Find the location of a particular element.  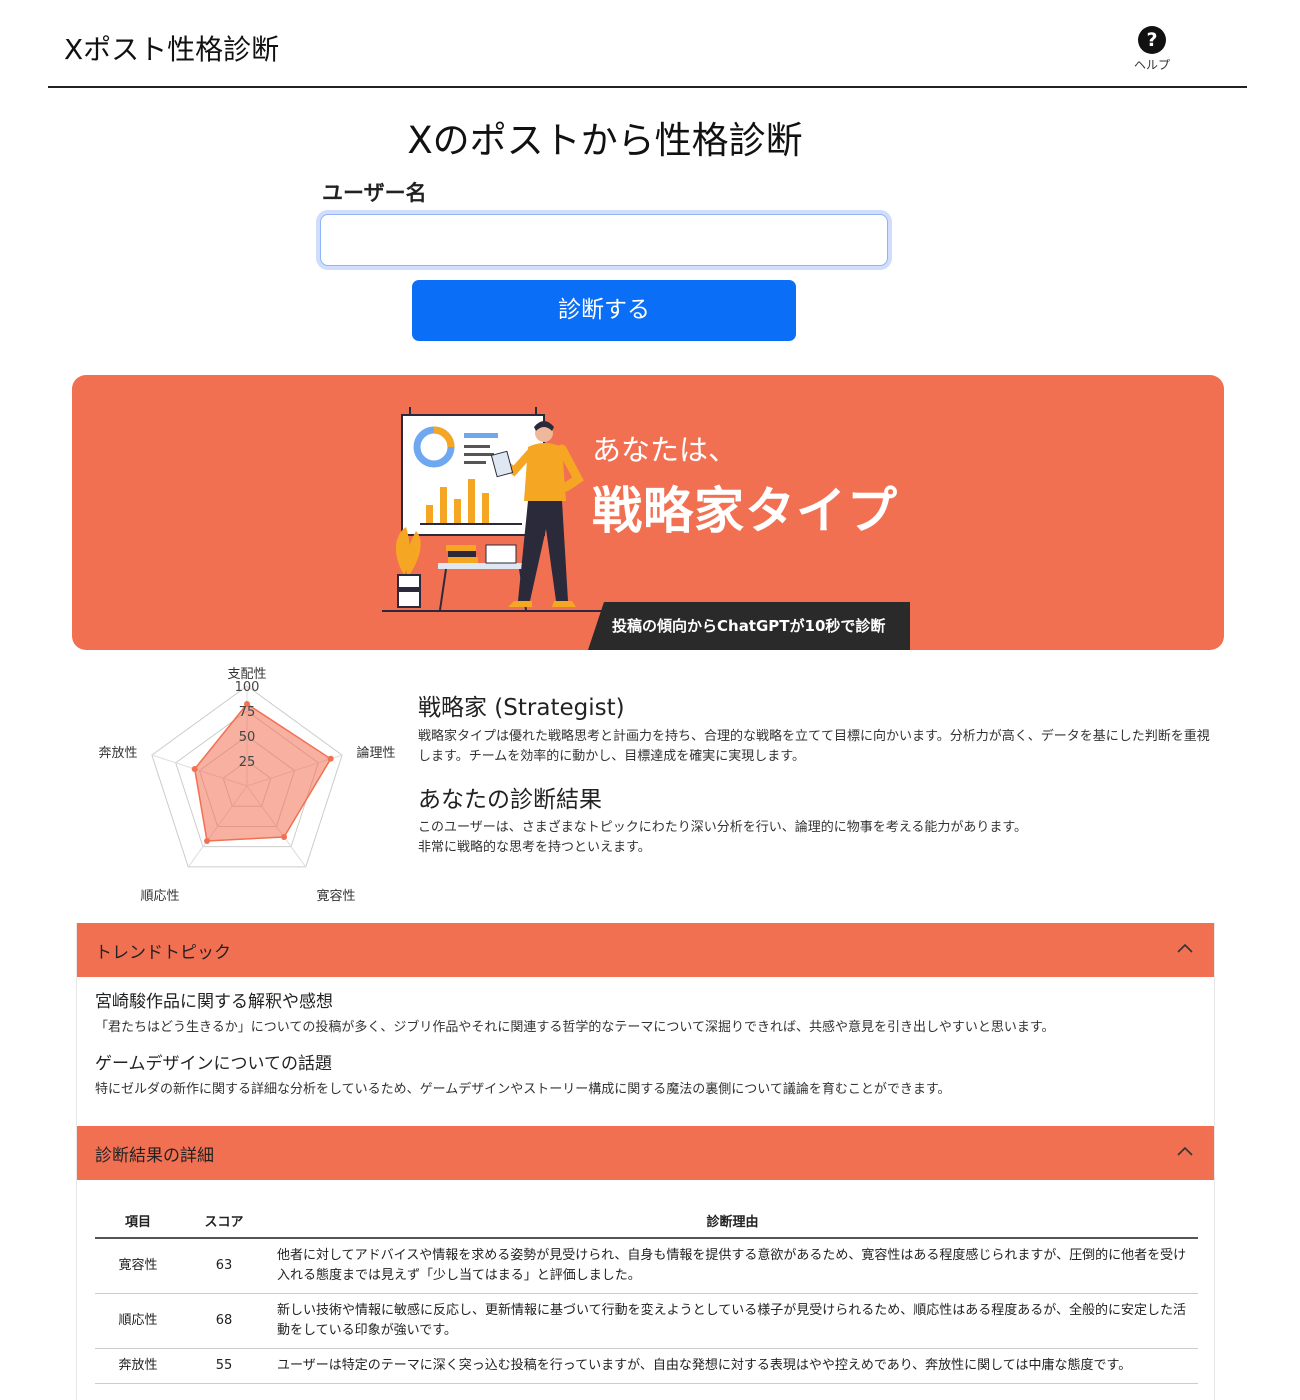

trend-topics-heading: トレンドトピック is located at coordinates (163, 953).